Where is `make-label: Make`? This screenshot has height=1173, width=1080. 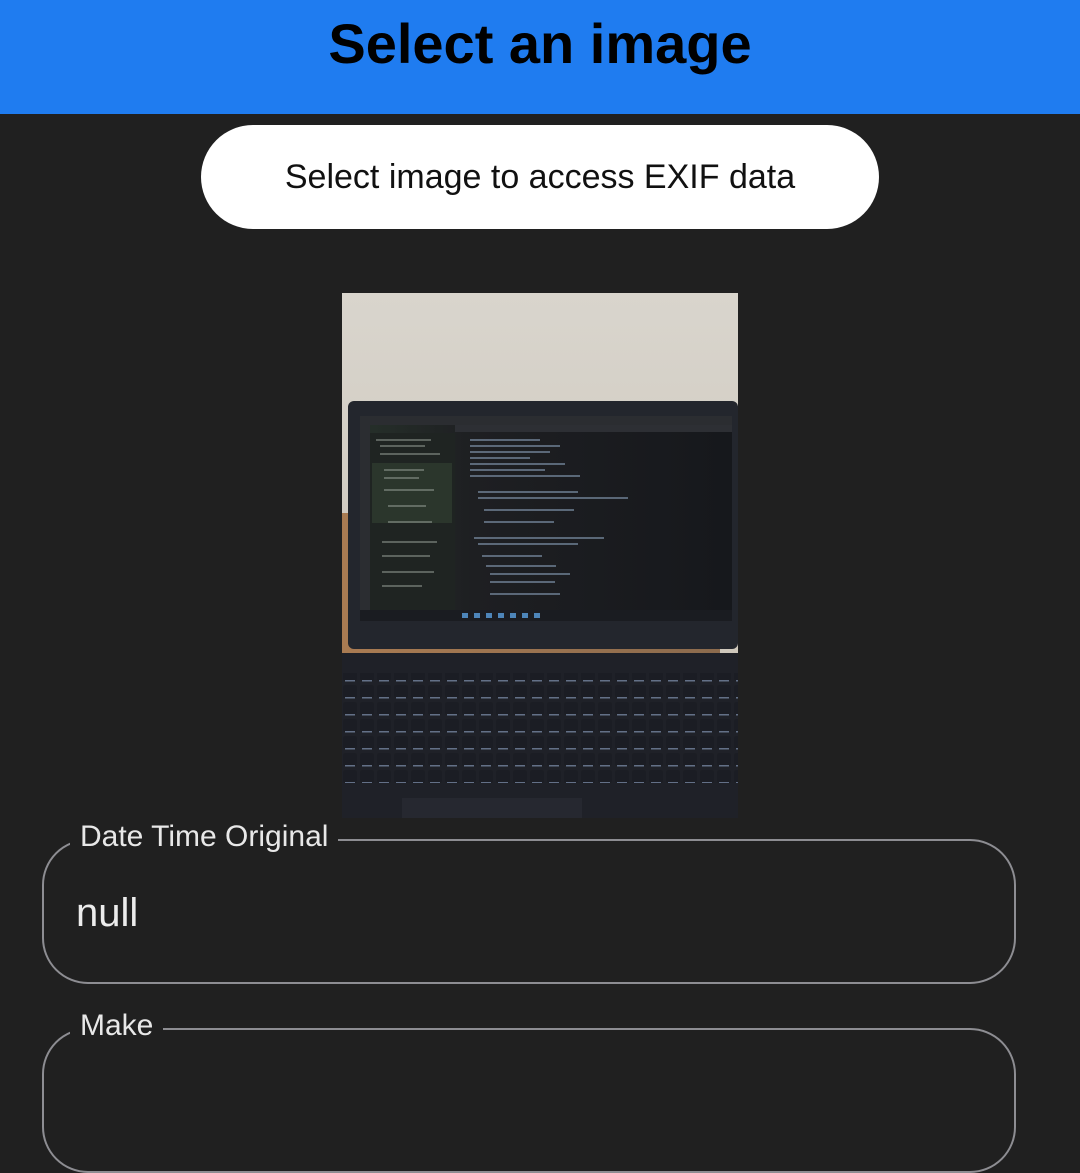 make-label: Make is located at coordinates (117, 1026).